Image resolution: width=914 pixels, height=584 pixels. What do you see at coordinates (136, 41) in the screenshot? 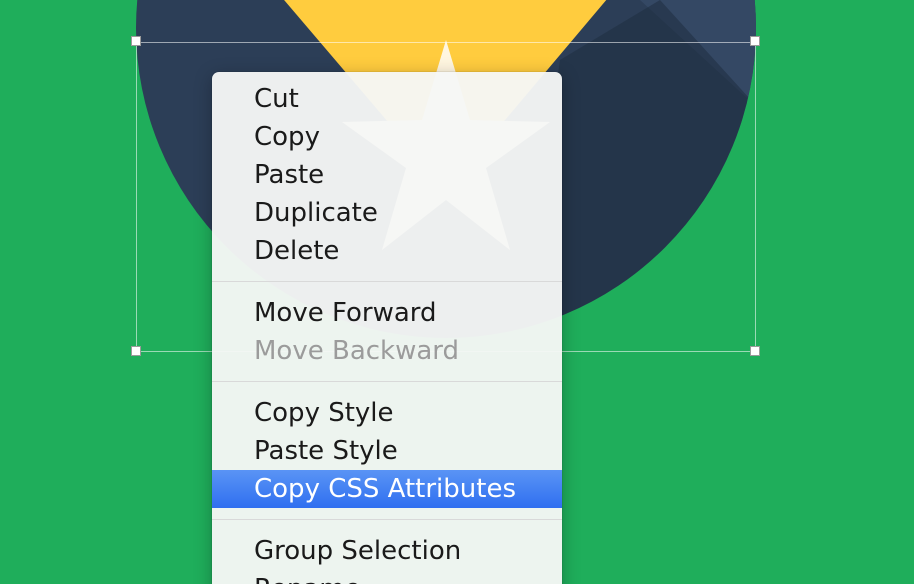
I see `resize-handle-top-left` at bounding box center [136, 41].